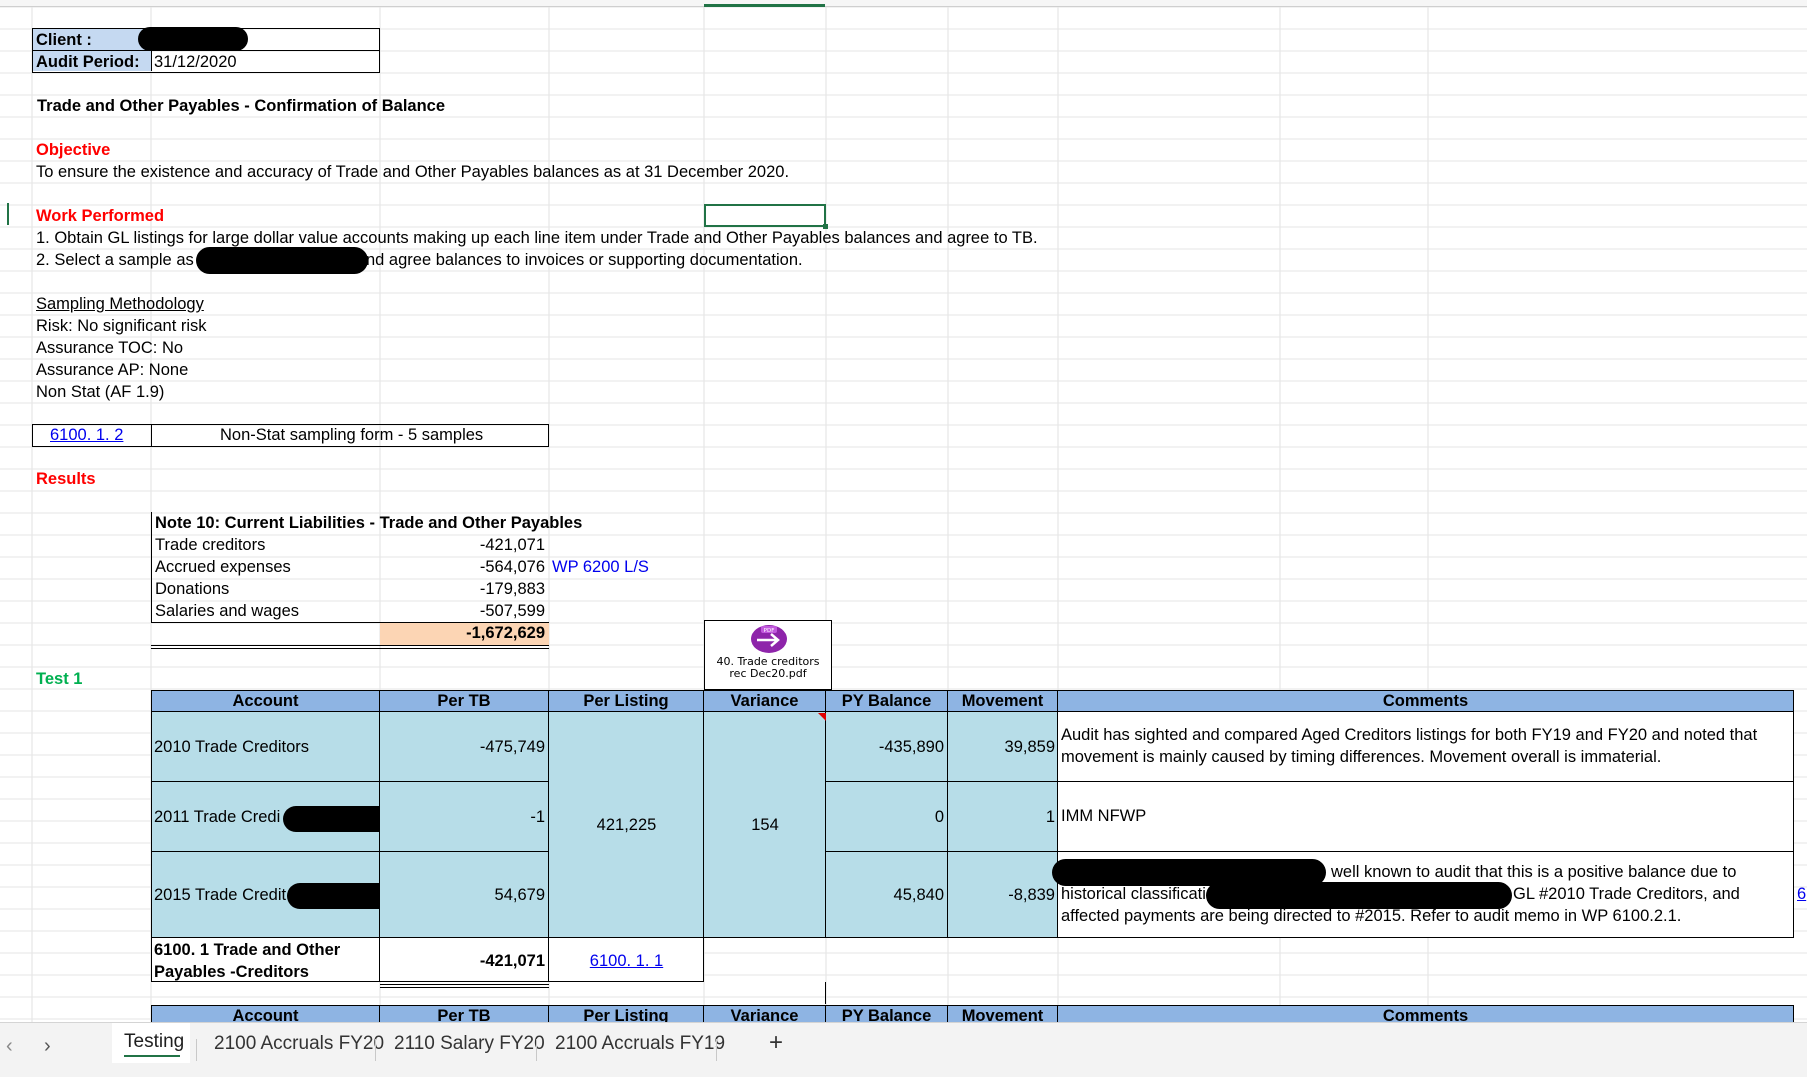 Image resolution: width=1807 pixels, height=1077 pixels. What do you see at coordinates (764, 5) in the screenshot?
I see `active-column-indicator` at bounding box center [764, 5].